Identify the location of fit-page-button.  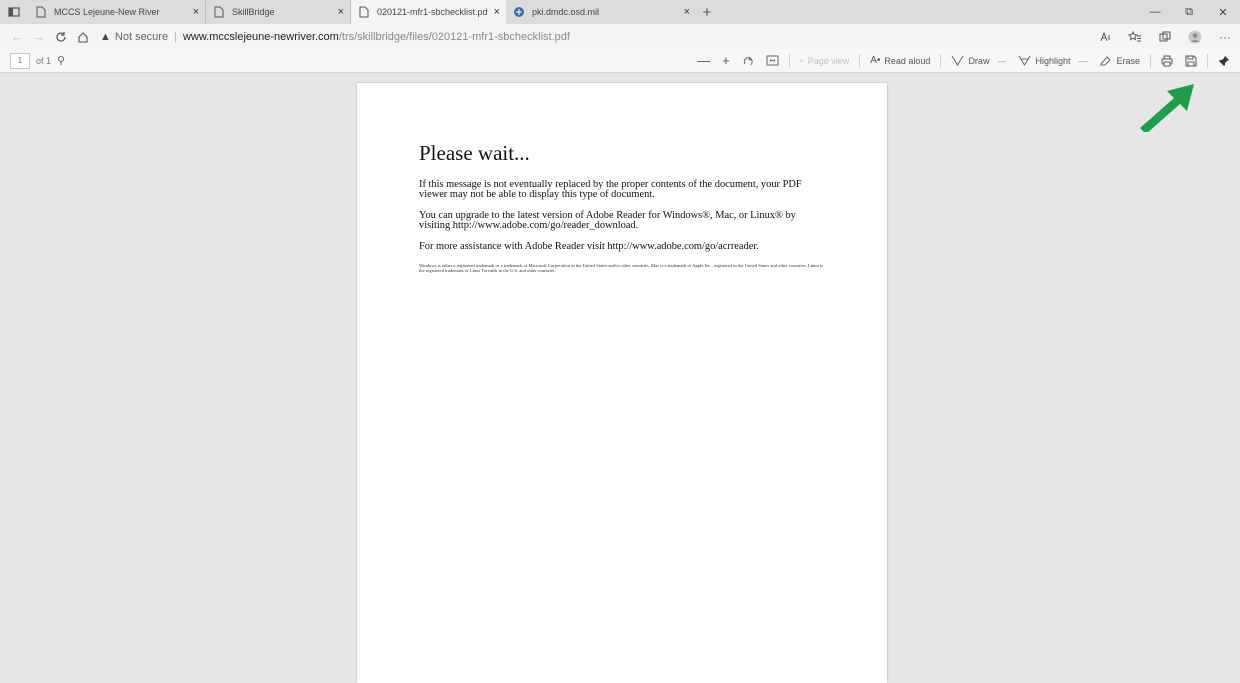
(772, 60).